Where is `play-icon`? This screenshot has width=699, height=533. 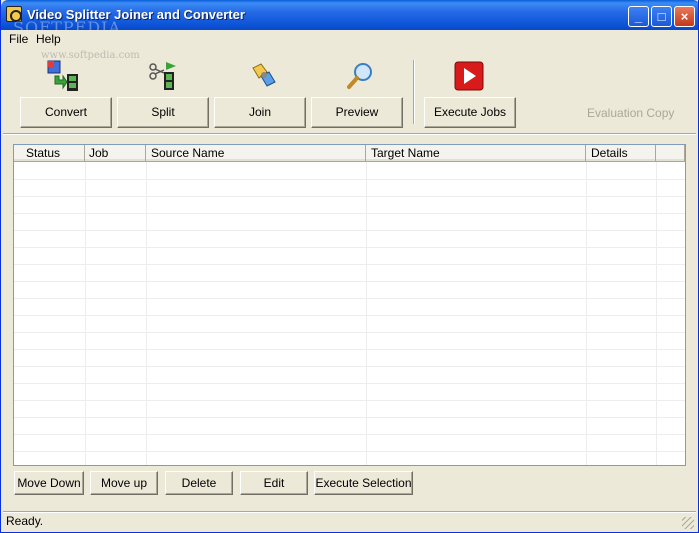
play-icon is located at coordinates (469, 76).